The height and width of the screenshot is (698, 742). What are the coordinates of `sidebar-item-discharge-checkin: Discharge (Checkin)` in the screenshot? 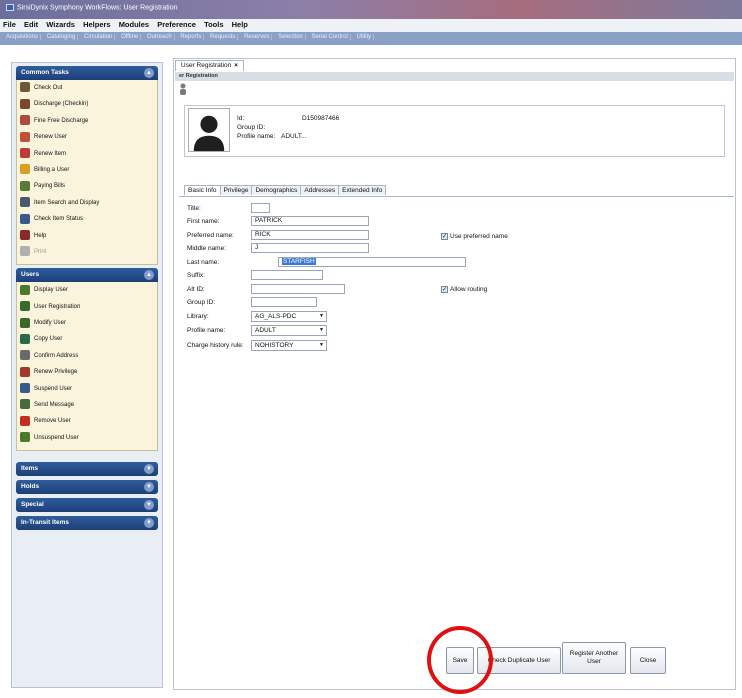 It's located at (87, 106).